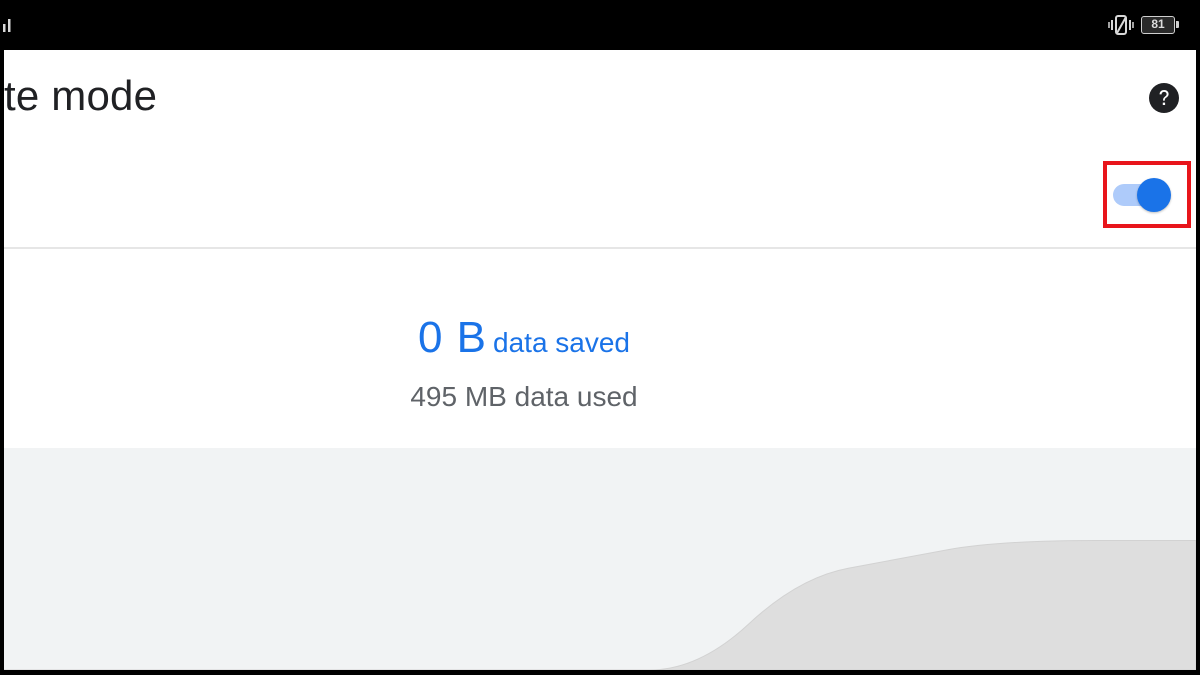  Describe the element at coordinates (1164, 98) in the screenshot. I see `help-icon` at that location.